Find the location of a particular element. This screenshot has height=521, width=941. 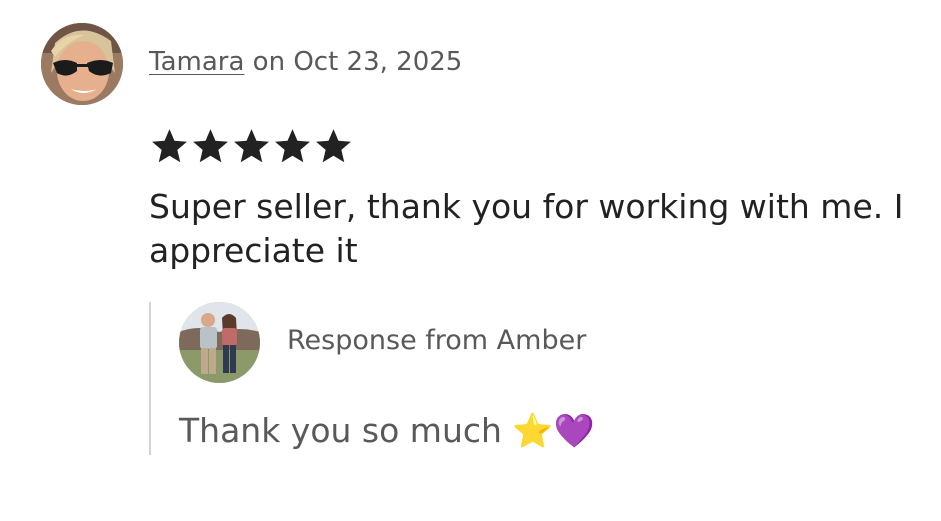

star-rating is located at coordinates (251, 147).